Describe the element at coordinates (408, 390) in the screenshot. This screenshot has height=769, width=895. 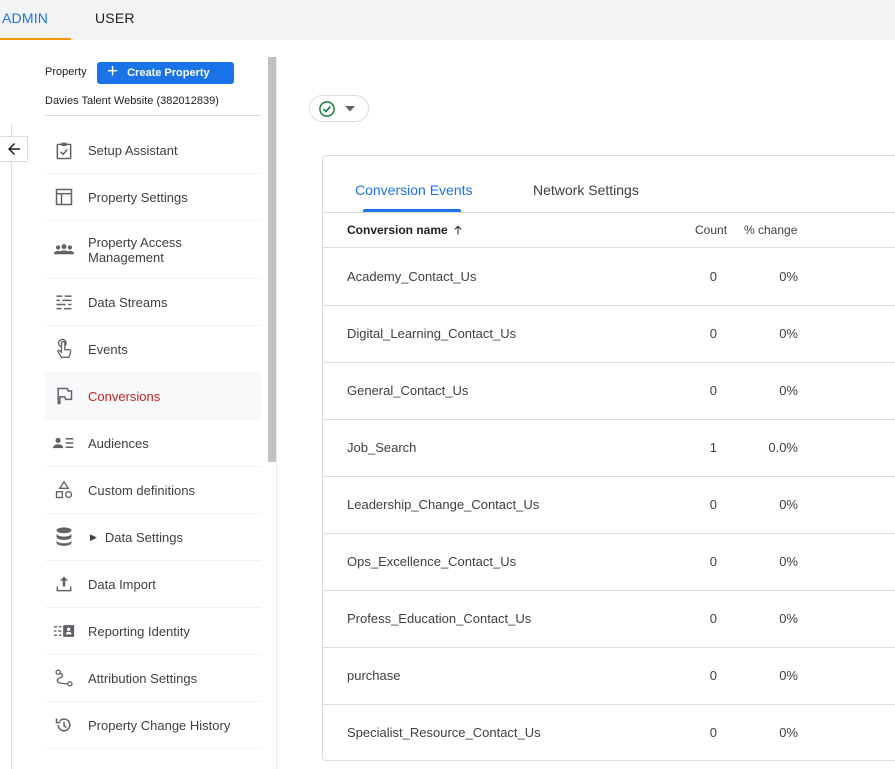
I see `conversion-name: General_Contact_Us` at that location.